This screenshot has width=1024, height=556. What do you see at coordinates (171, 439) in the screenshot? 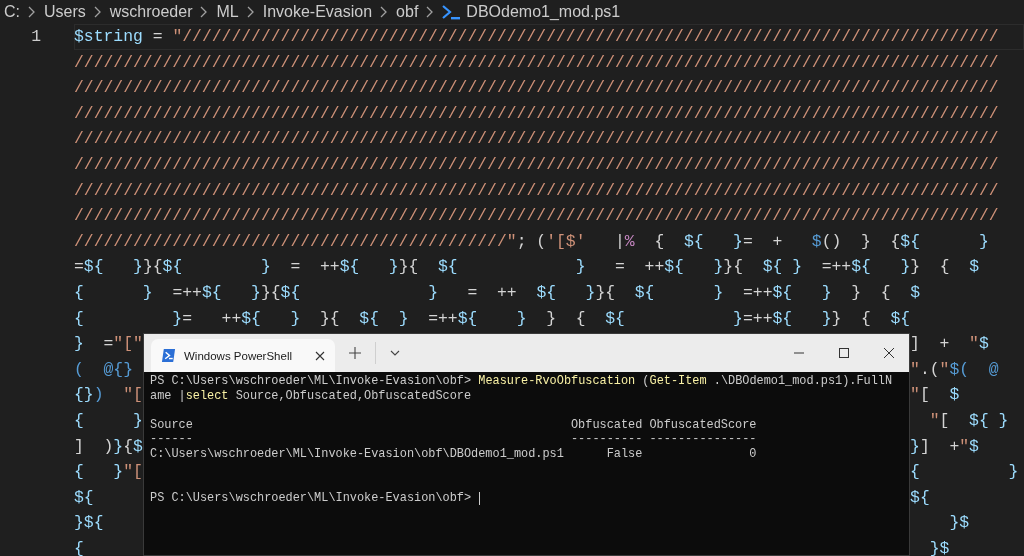
I see `header-underline: ------` at bounding box center [171, 439].